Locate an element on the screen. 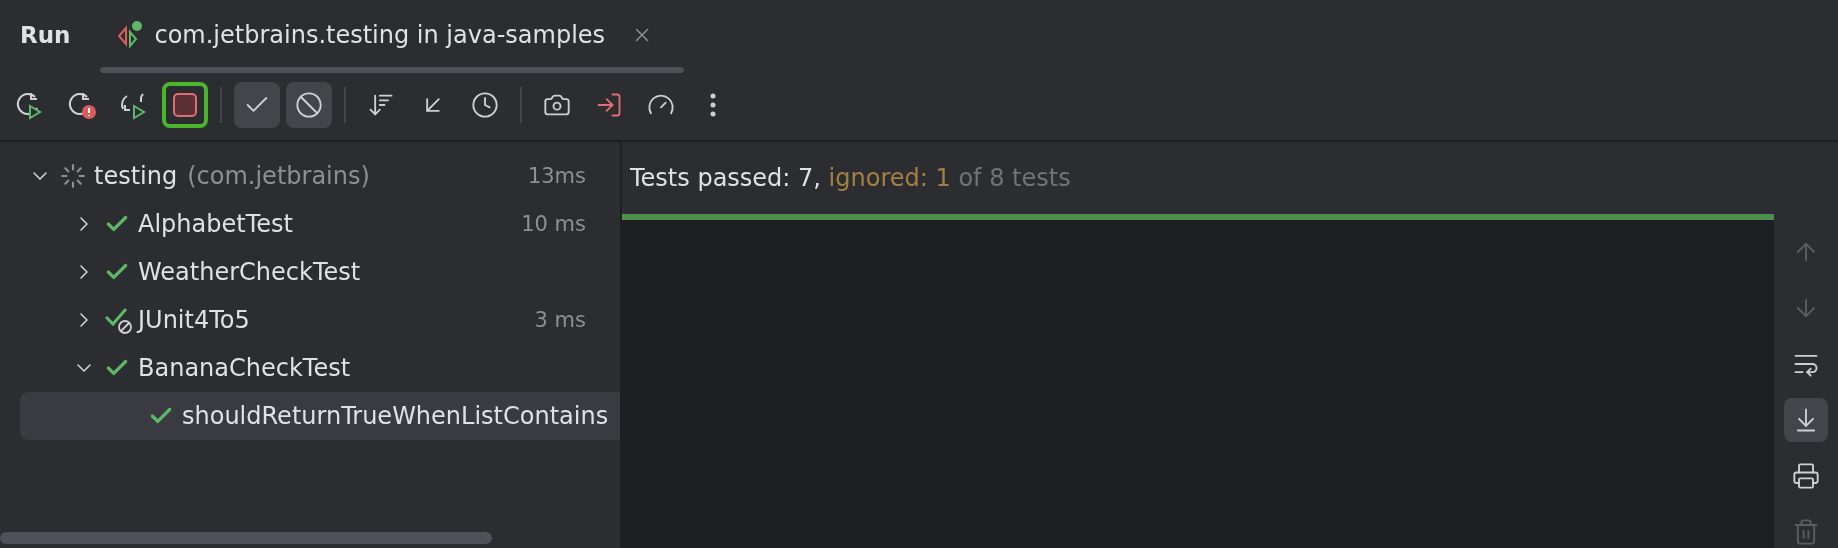 Image resolution: width=1838 pixels, height=548 pixels. tree-row: shouldReturnTrueWhenListContains is located at coordinates (320, 416).